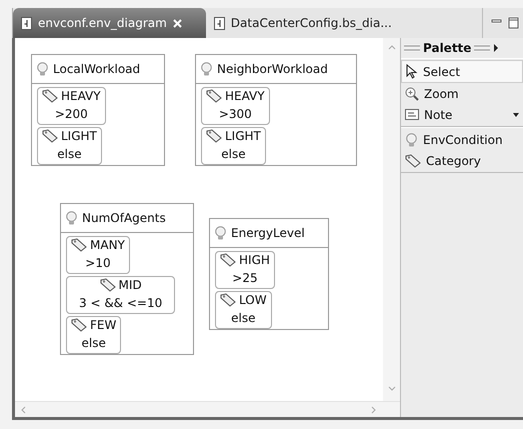  Describe the element at coordinates (130, 285) in the screenshot. I see `category-name: MID` at that location.